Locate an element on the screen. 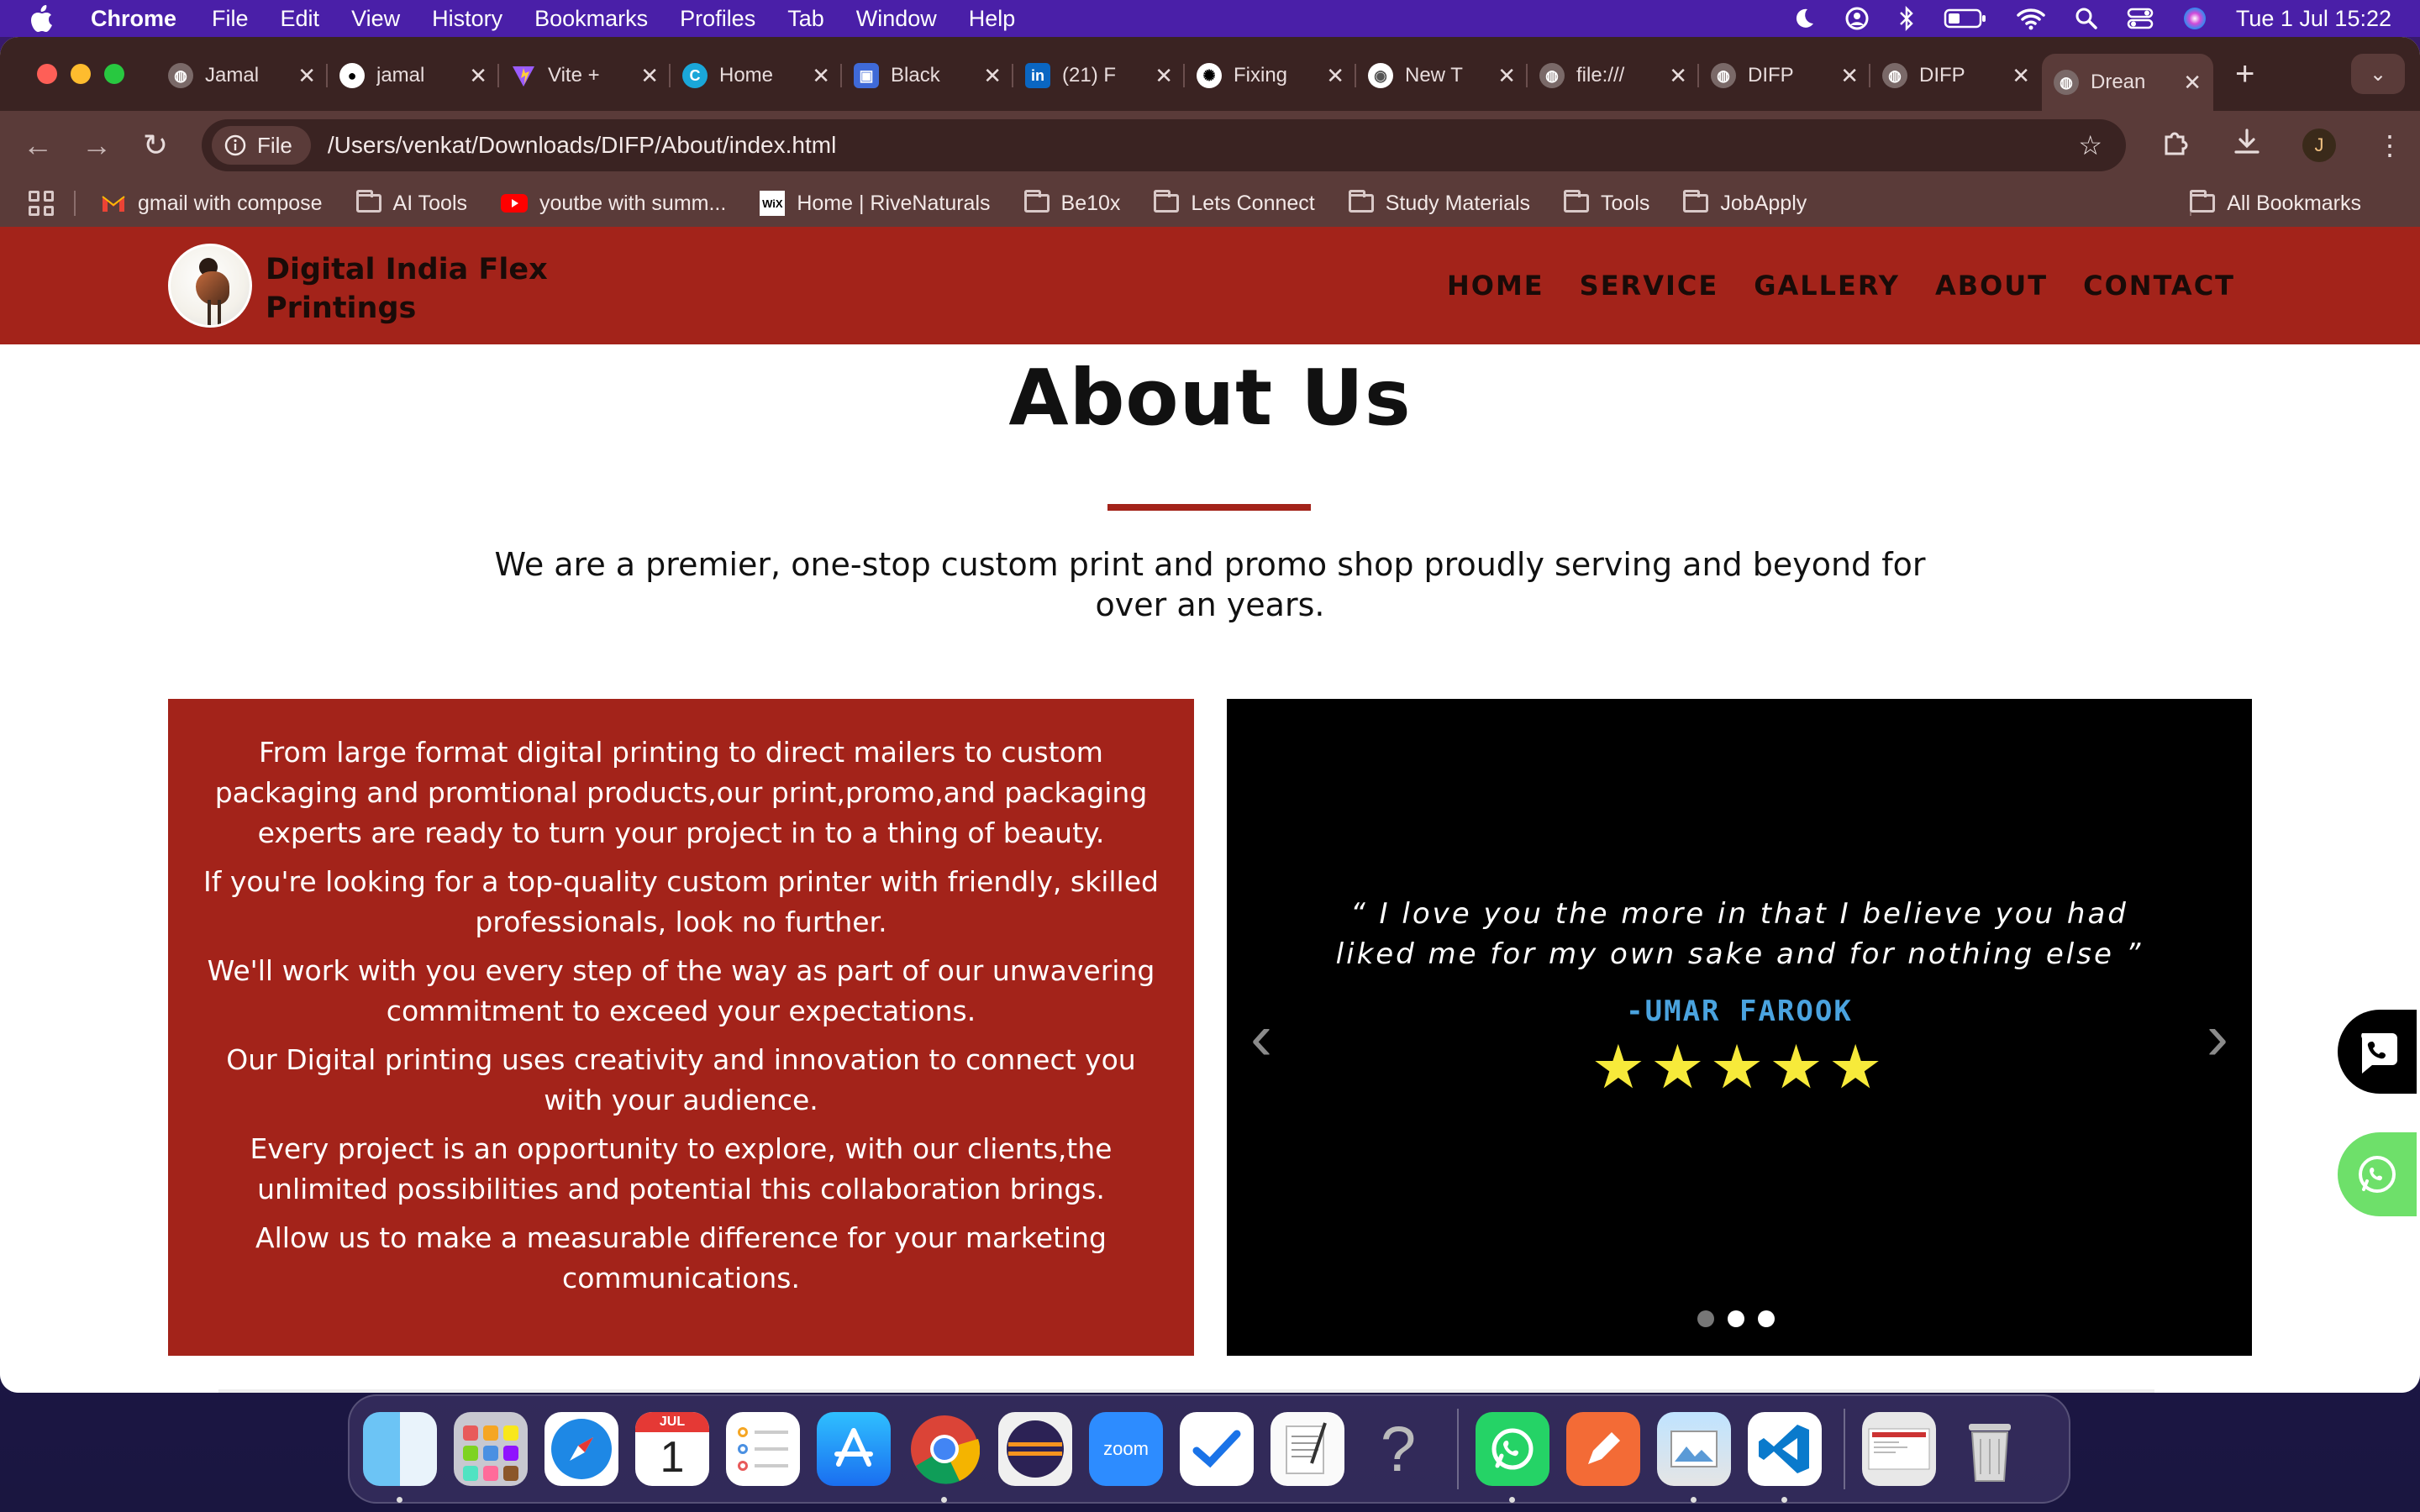 The image size is (2420, 1512). nav-service: SERVICE is located at coordinates (1650, 286).